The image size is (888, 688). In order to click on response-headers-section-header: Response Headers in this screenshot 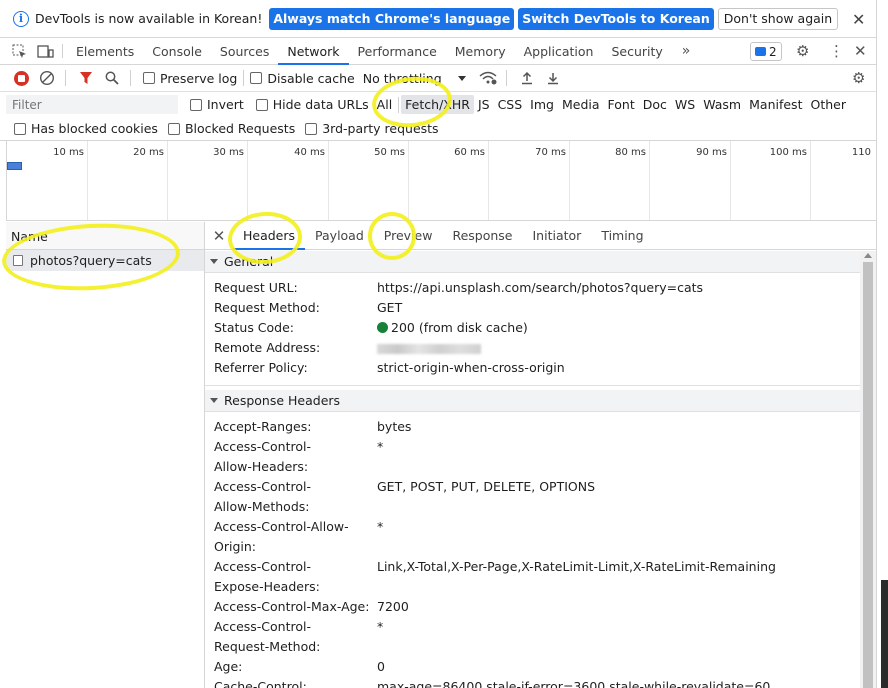, I will do `click(532, 401)`.